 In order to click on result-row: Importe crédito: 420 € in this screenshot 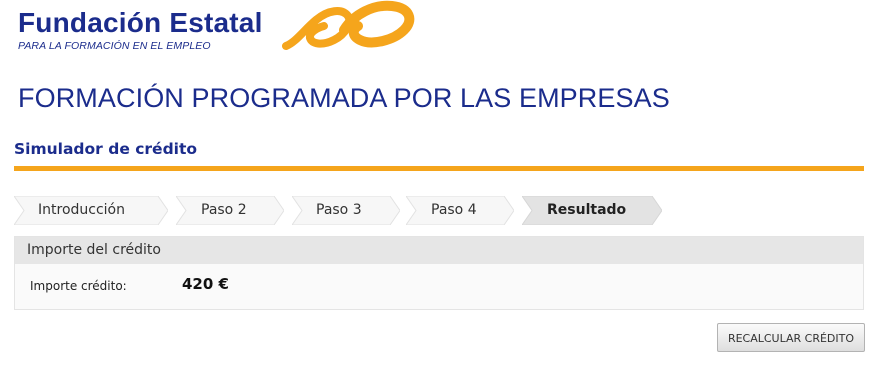, I will do `click(439, 286)`.